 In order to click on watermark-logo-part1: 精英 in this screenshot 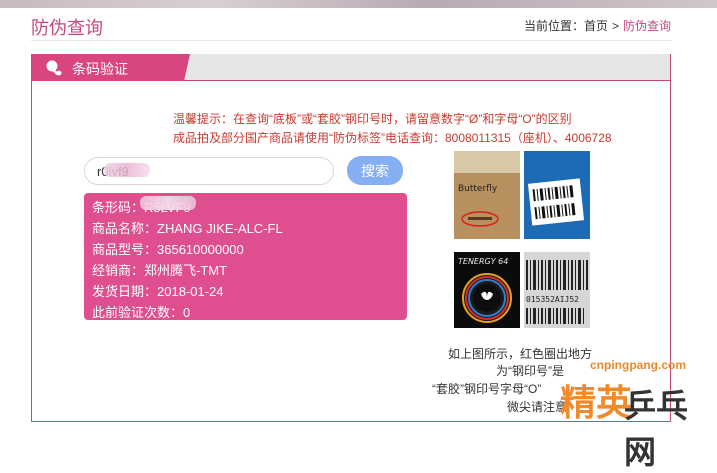, I will do `click(596, 402)`.